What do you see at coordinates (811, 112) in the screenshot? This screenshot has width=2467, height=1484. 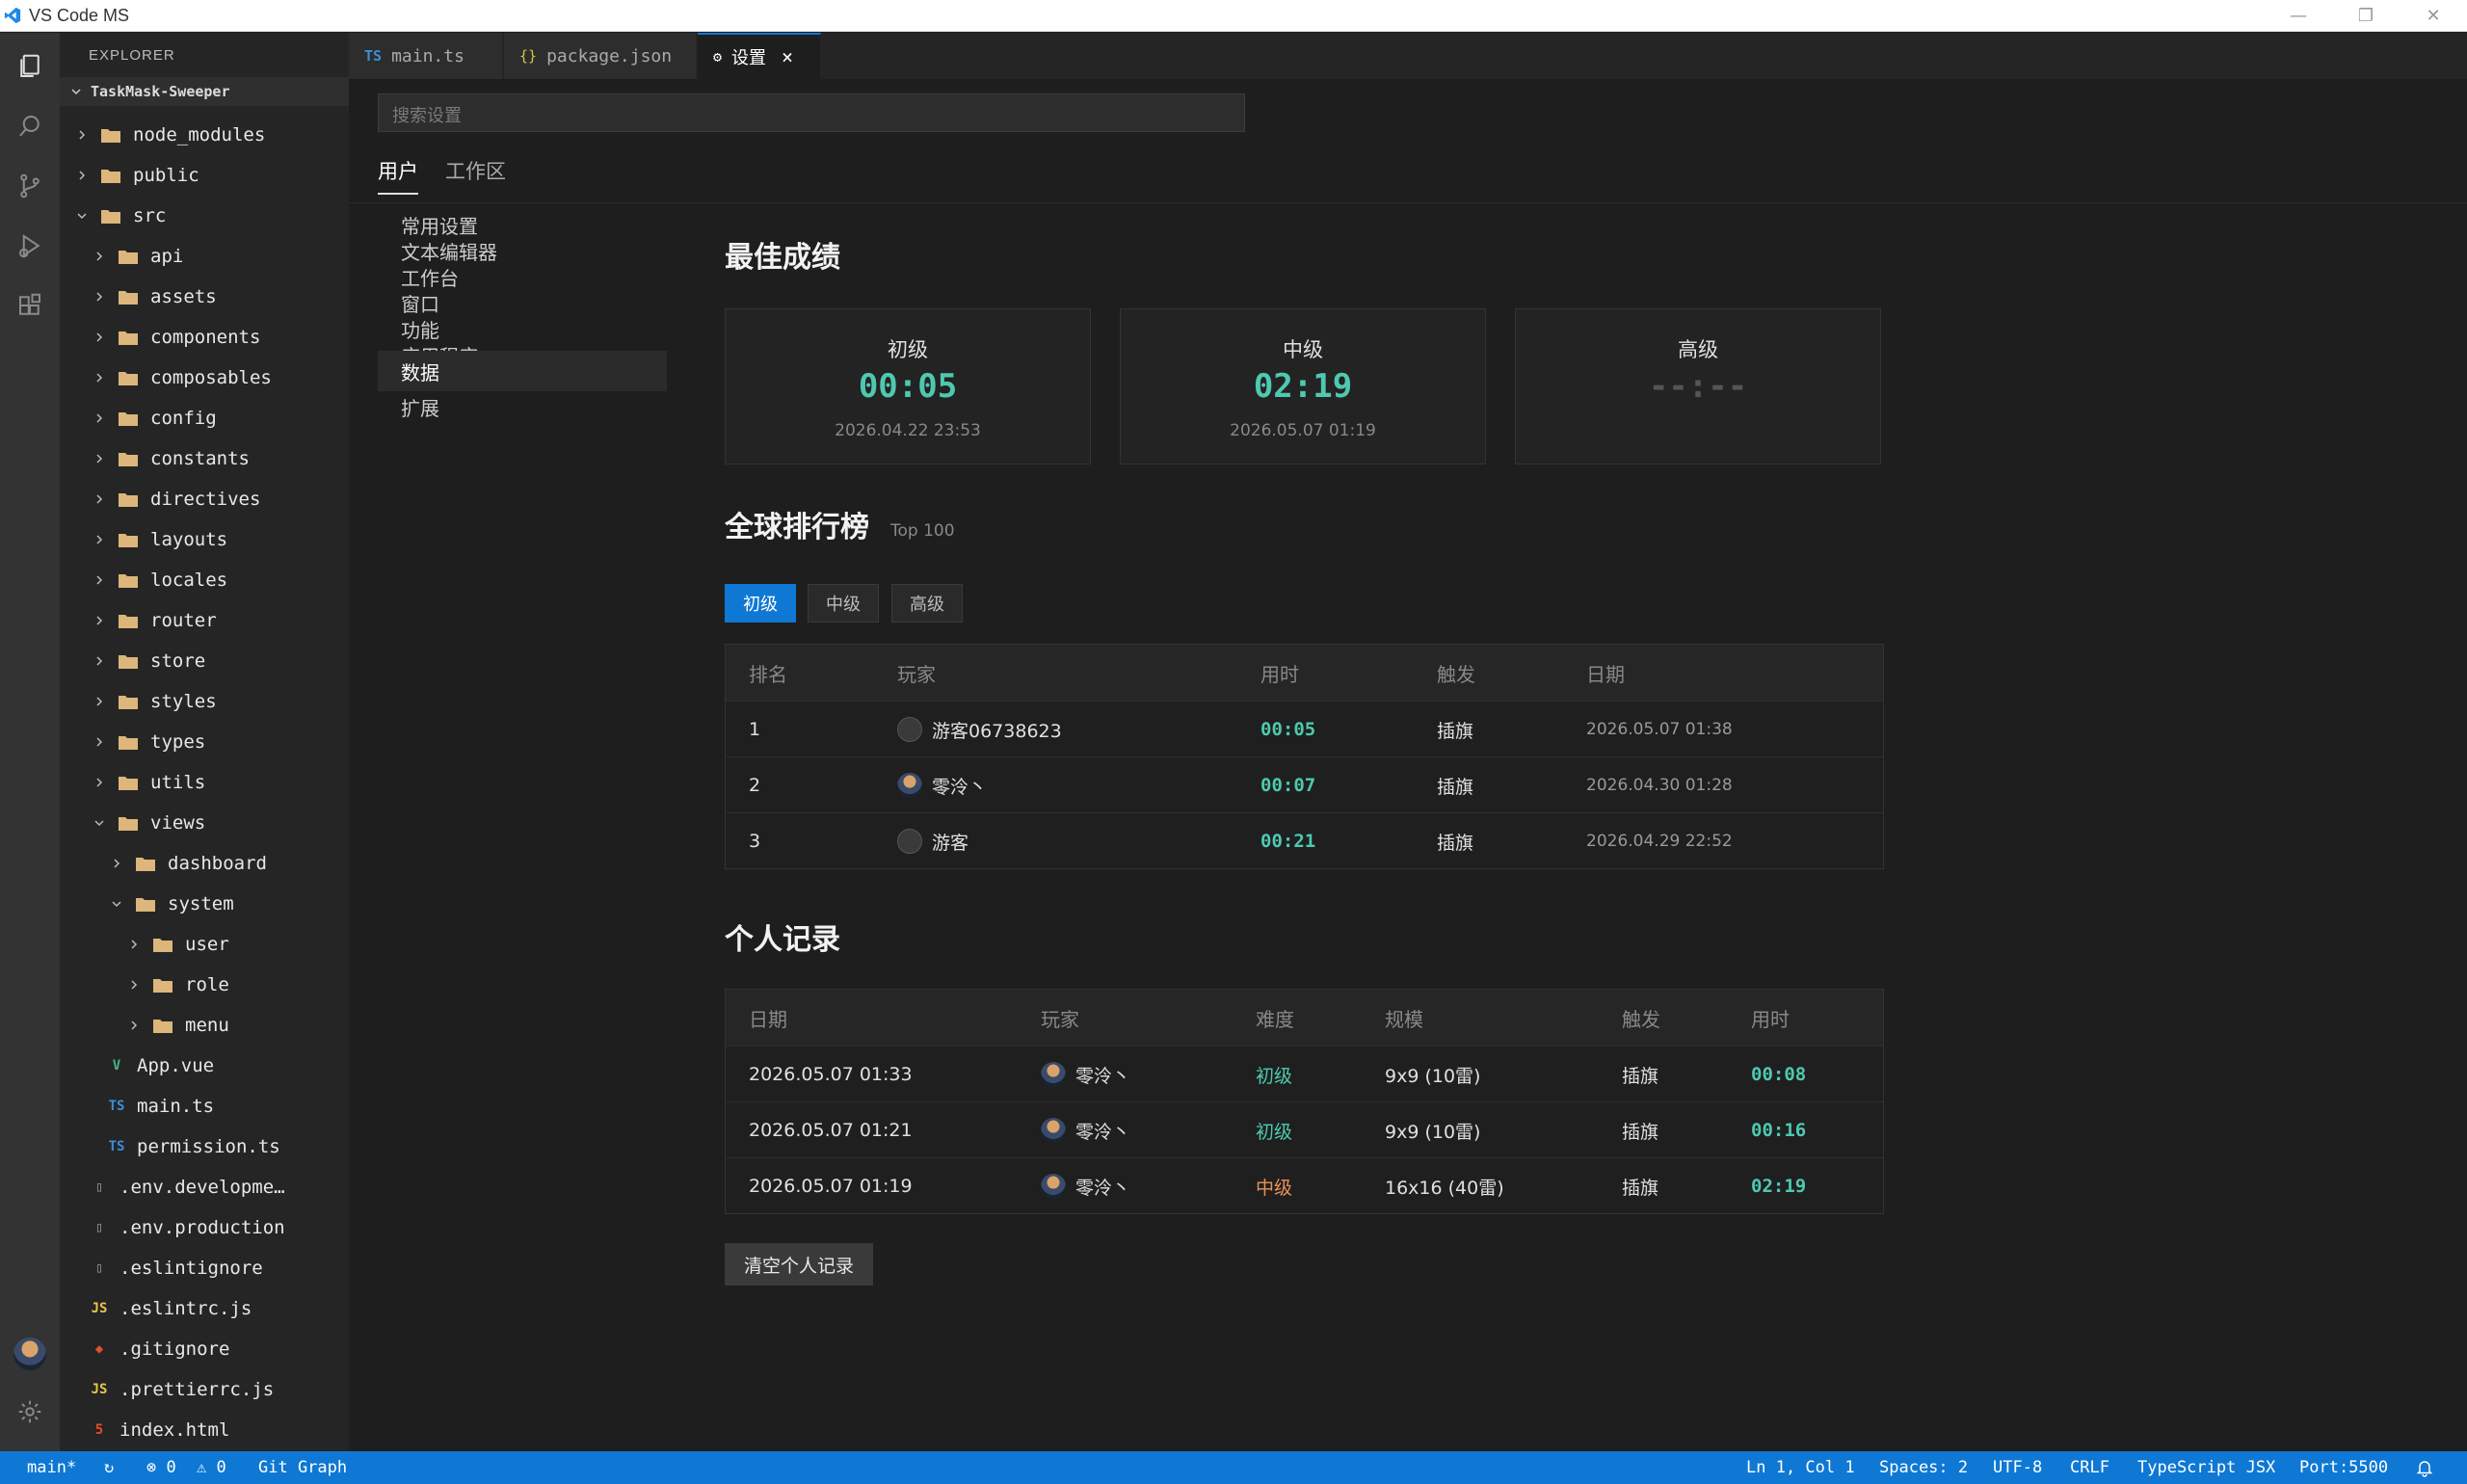 I see `settings-search-input: 搜索设置` at bounding box center [811, 112].